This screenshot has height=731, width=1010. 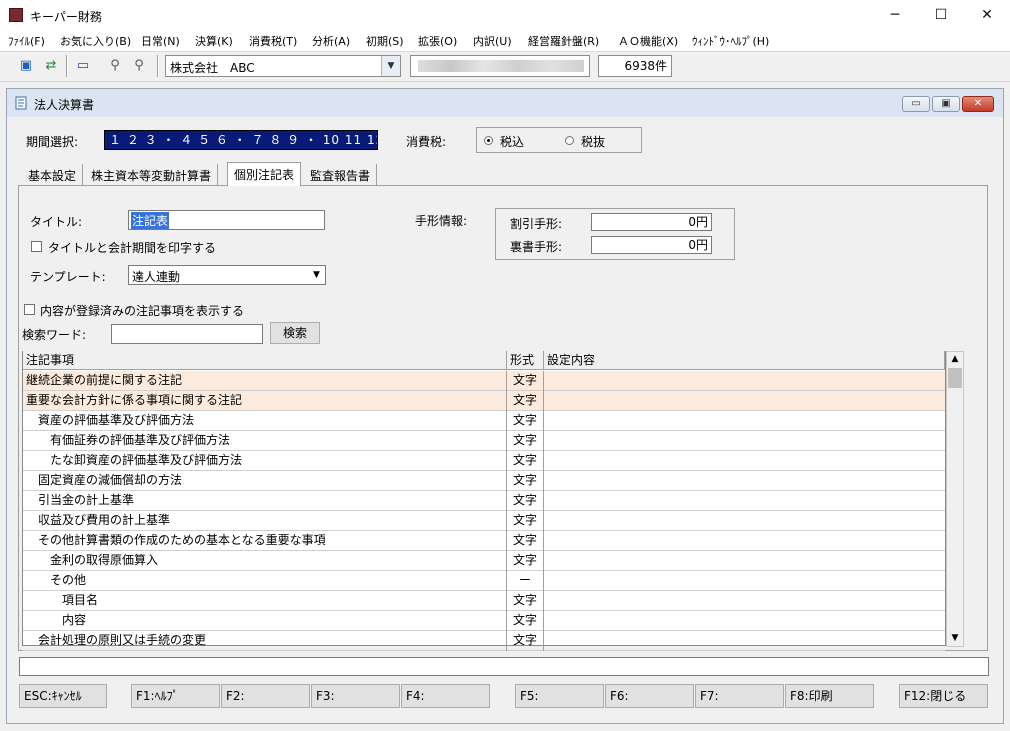 I want to click on tab-audit-report: 監査報告書, so click(x=341, y=174).